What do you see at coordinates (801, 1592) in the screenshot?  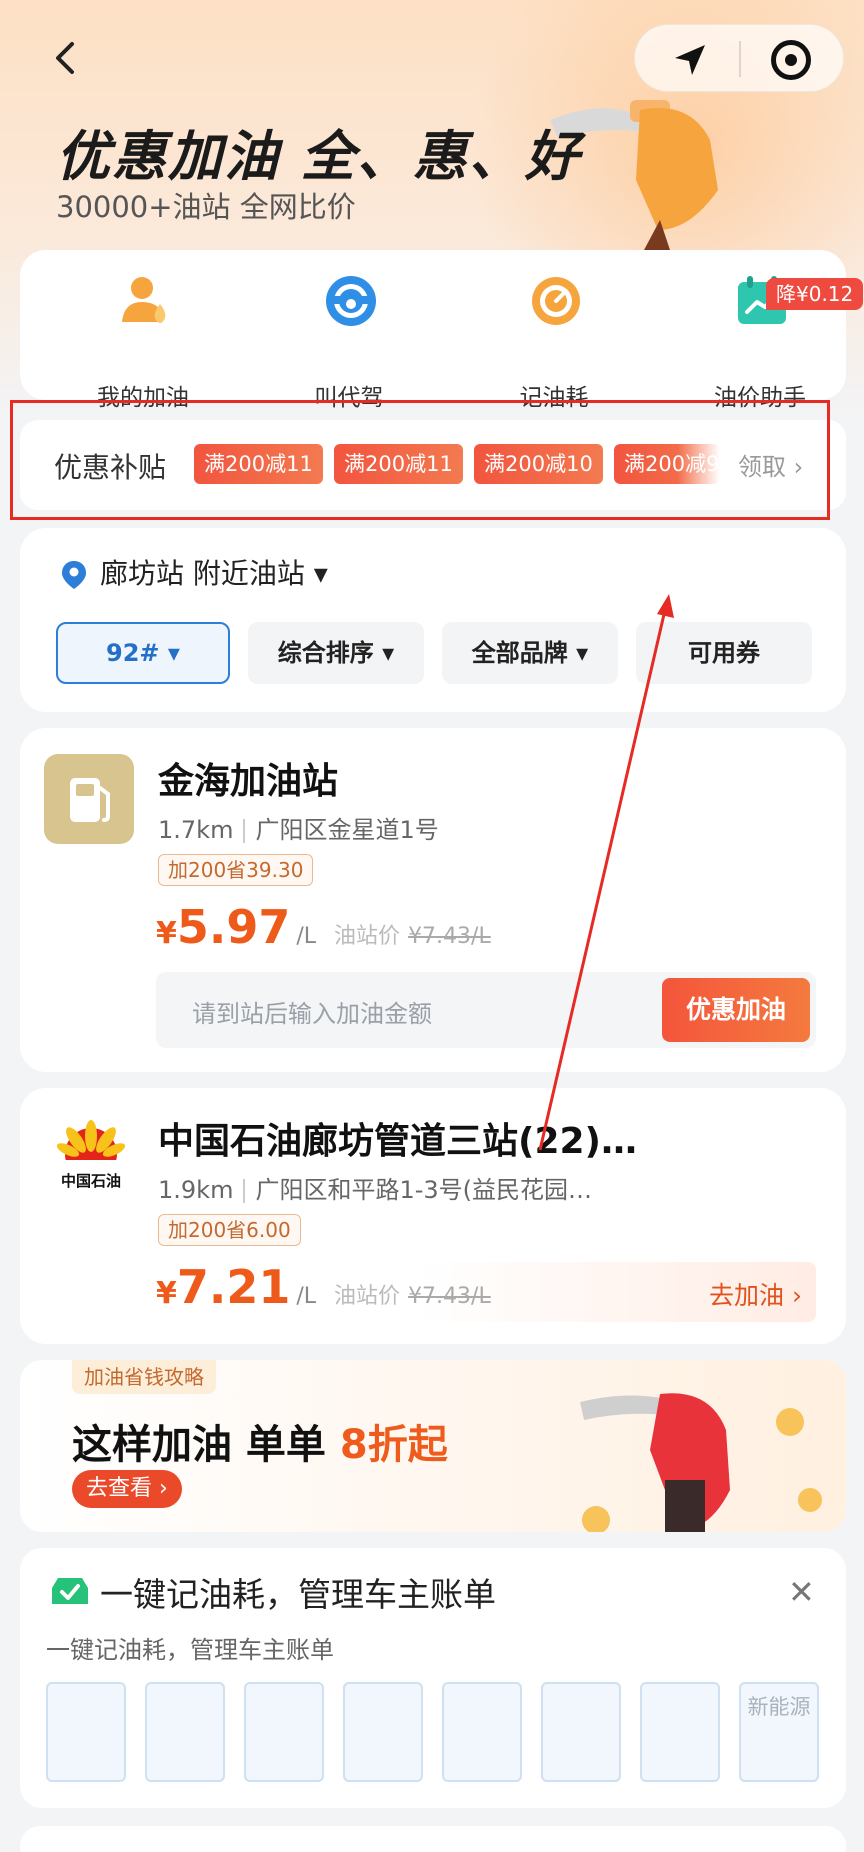 I see `close-icon: ✕` at bounding box center [801, 1592].